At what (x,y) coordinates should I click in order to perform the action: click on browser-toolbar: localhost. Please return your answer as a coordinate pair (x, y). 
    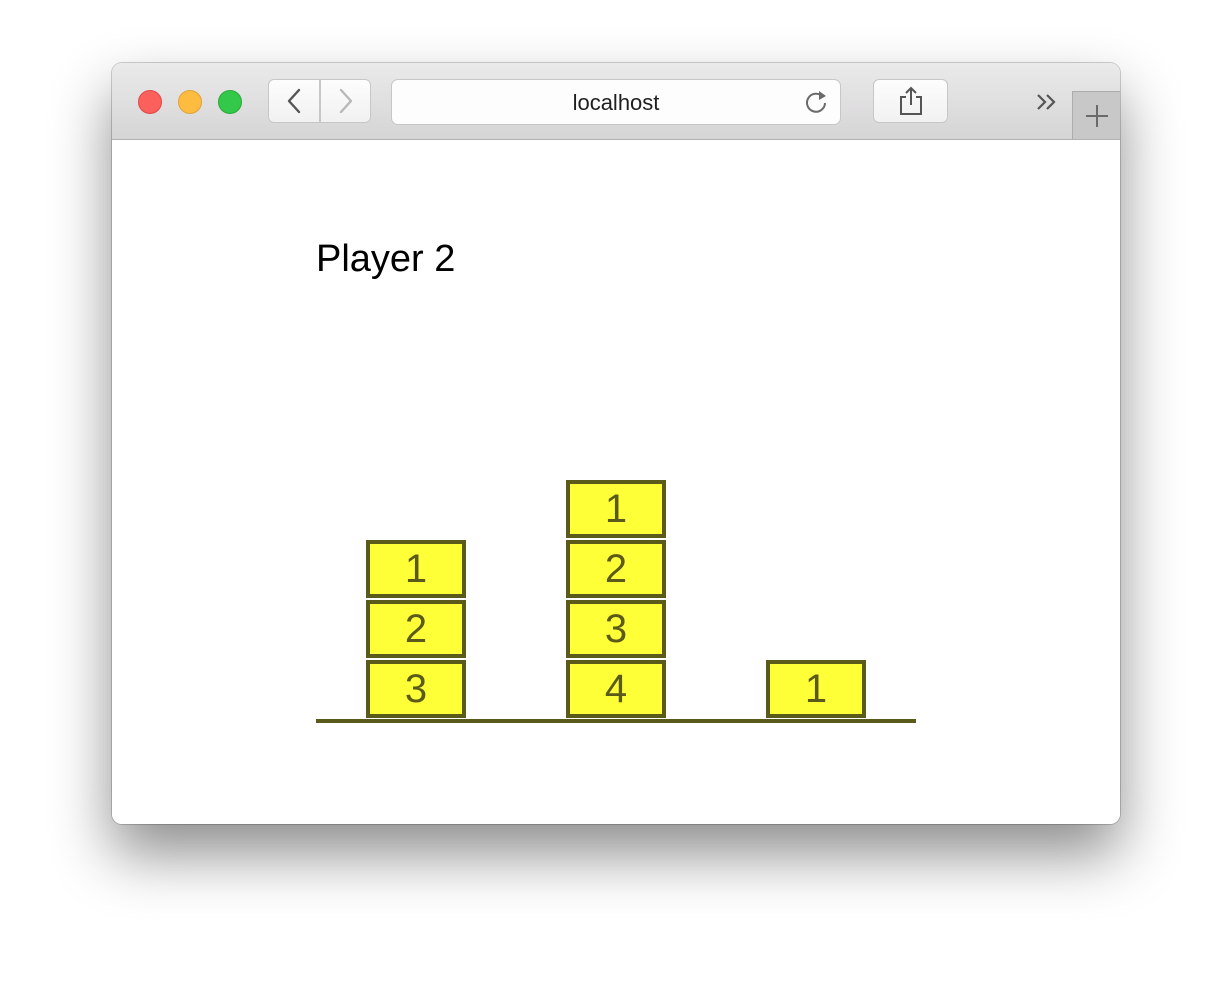
    Looking at the image, I should click on (616, 101).